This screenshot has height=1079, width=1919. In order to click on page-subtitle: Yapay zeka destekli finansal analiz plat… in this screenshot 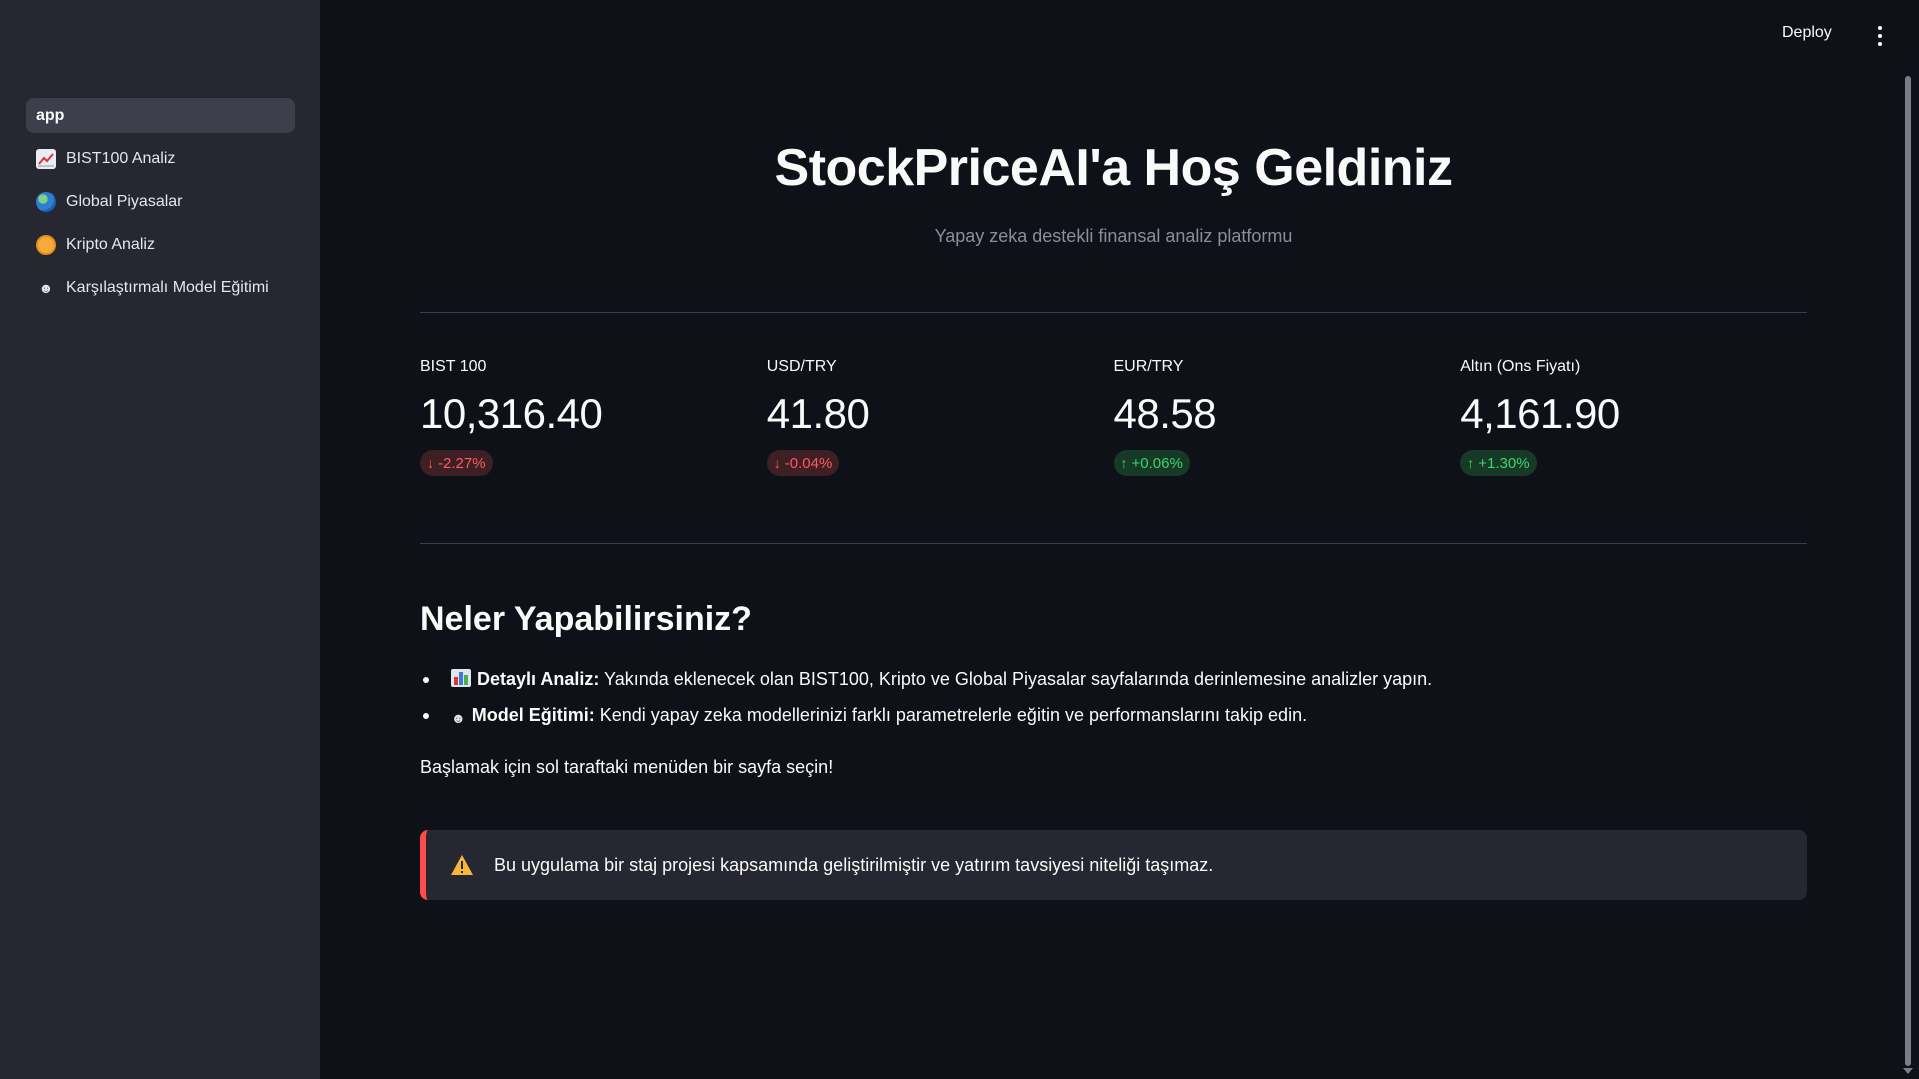, I will do `click(1113, 236)`.